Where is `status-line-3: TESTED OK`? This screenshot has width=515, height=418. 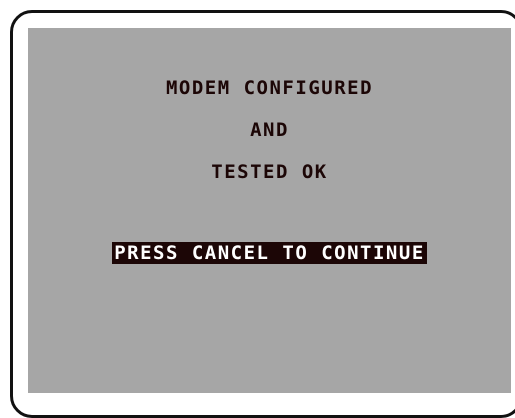 status-line-3: TESTED OK is located at coordinates (269, 172).